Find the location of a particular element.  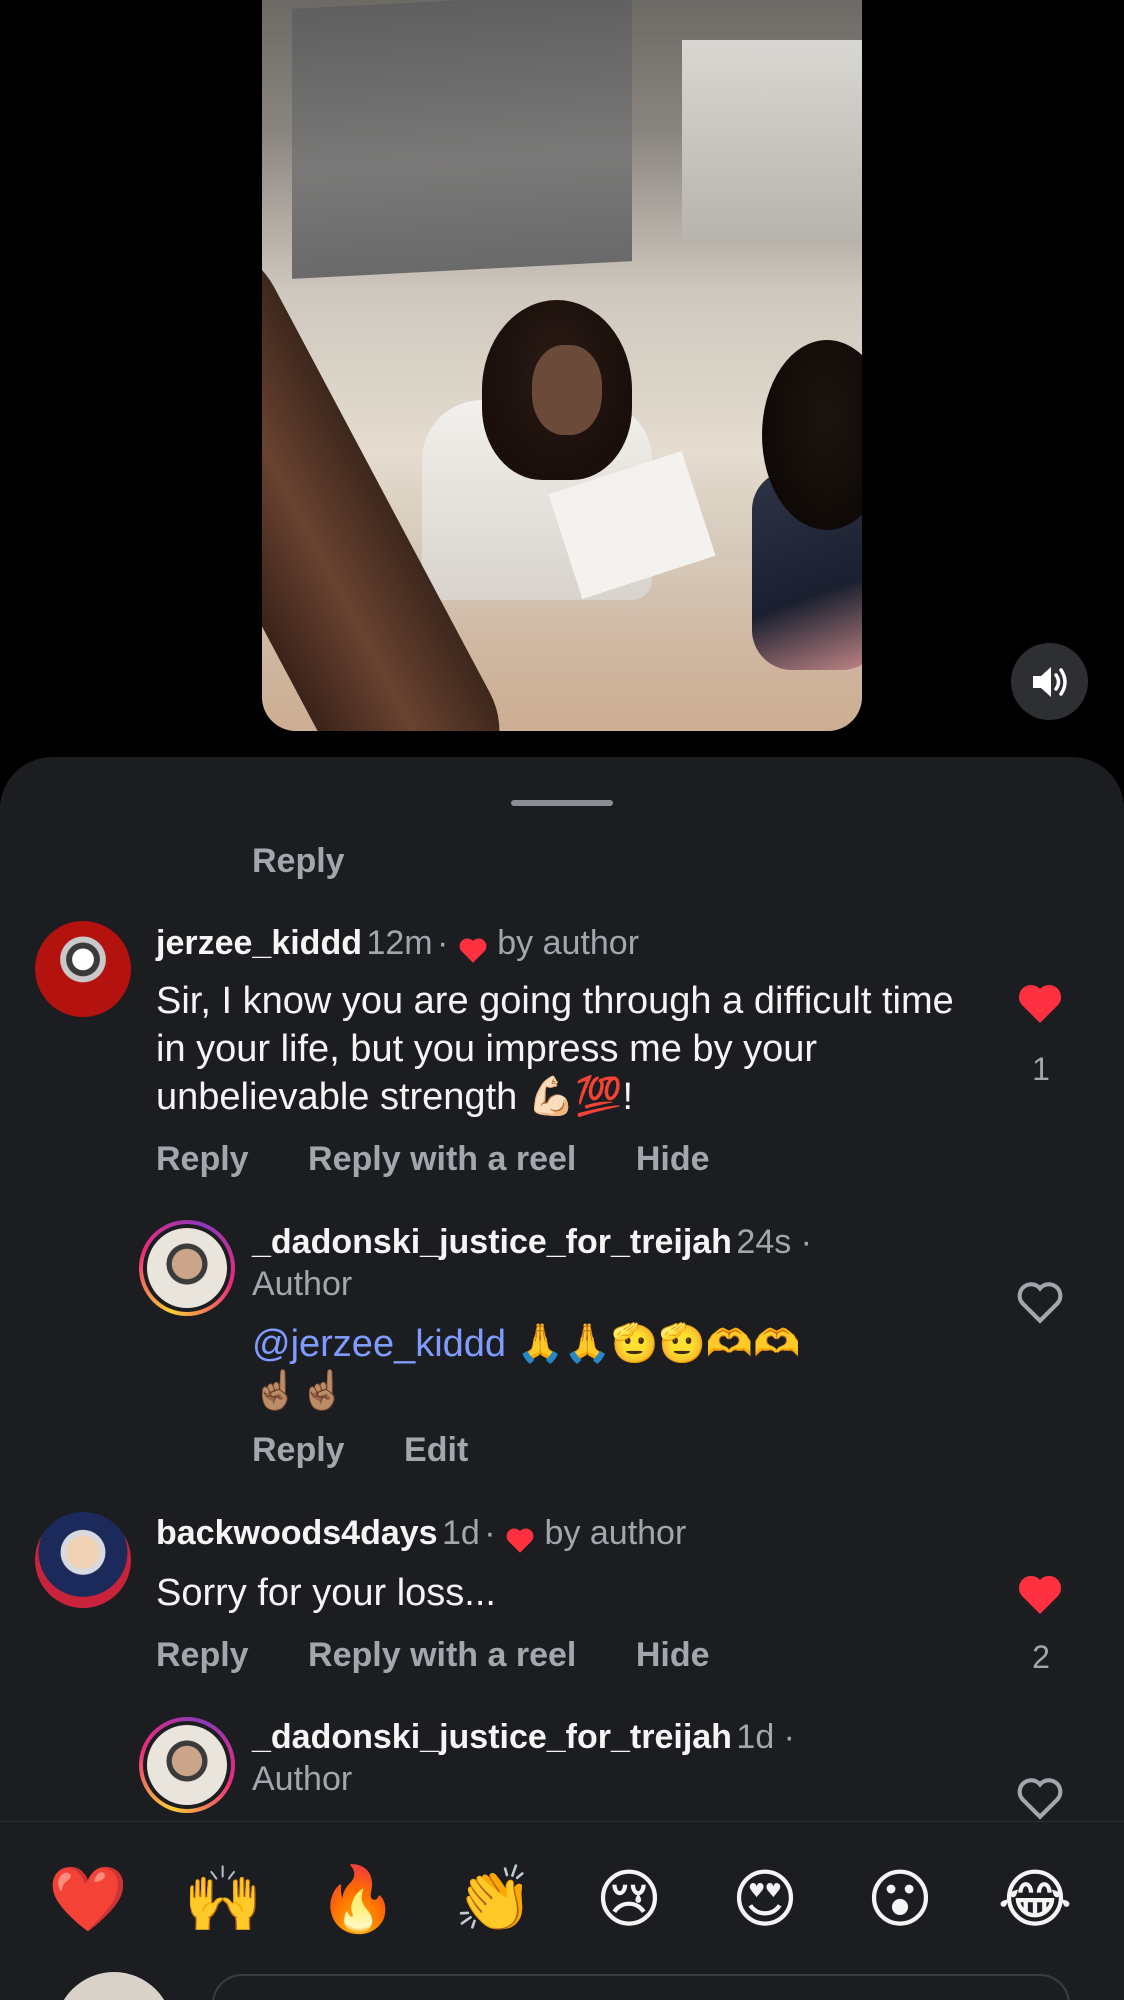

comment-header: jerzee_kiddd 12m · by author is located at coordinates (397, 944).